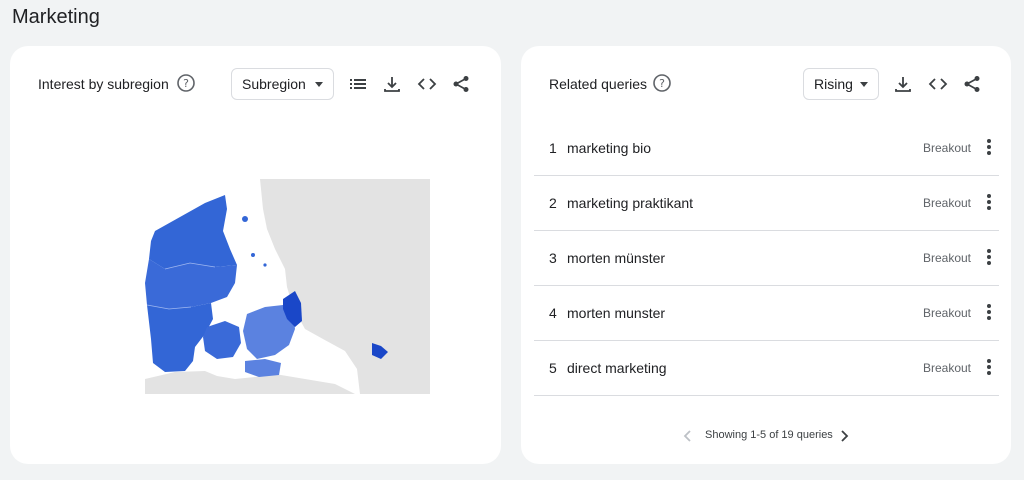  What do you see at coordinates (553, 148) in the screenshot?
I see `query-rank: 1` at bounding box center [553, 148].